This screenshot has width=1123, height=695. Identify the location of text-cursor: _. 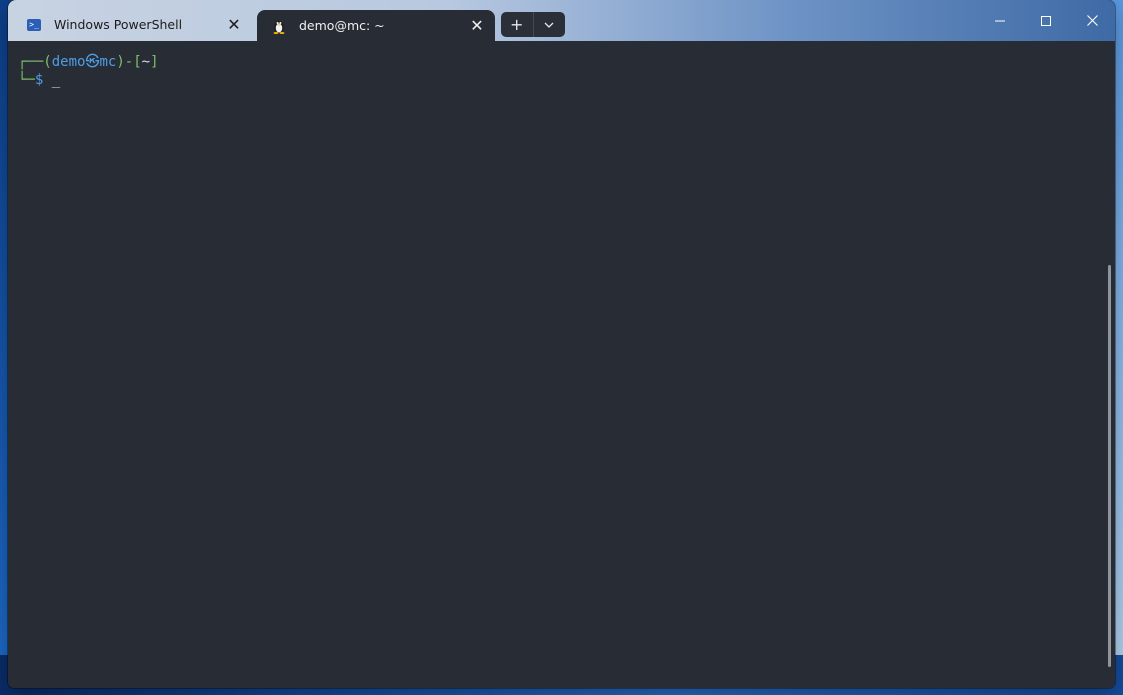
(56, 80).